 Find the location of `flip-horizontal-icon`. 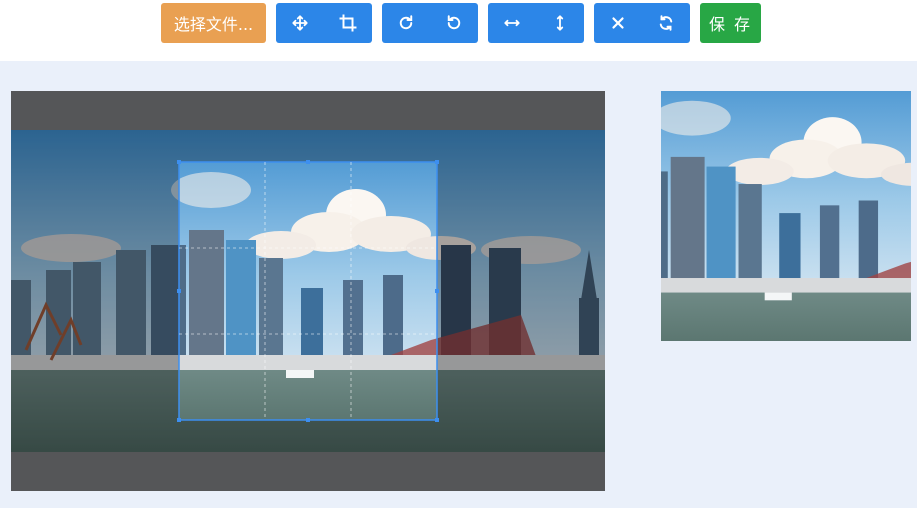

flip-horizontal-icon is located at coordinates (512, 23).